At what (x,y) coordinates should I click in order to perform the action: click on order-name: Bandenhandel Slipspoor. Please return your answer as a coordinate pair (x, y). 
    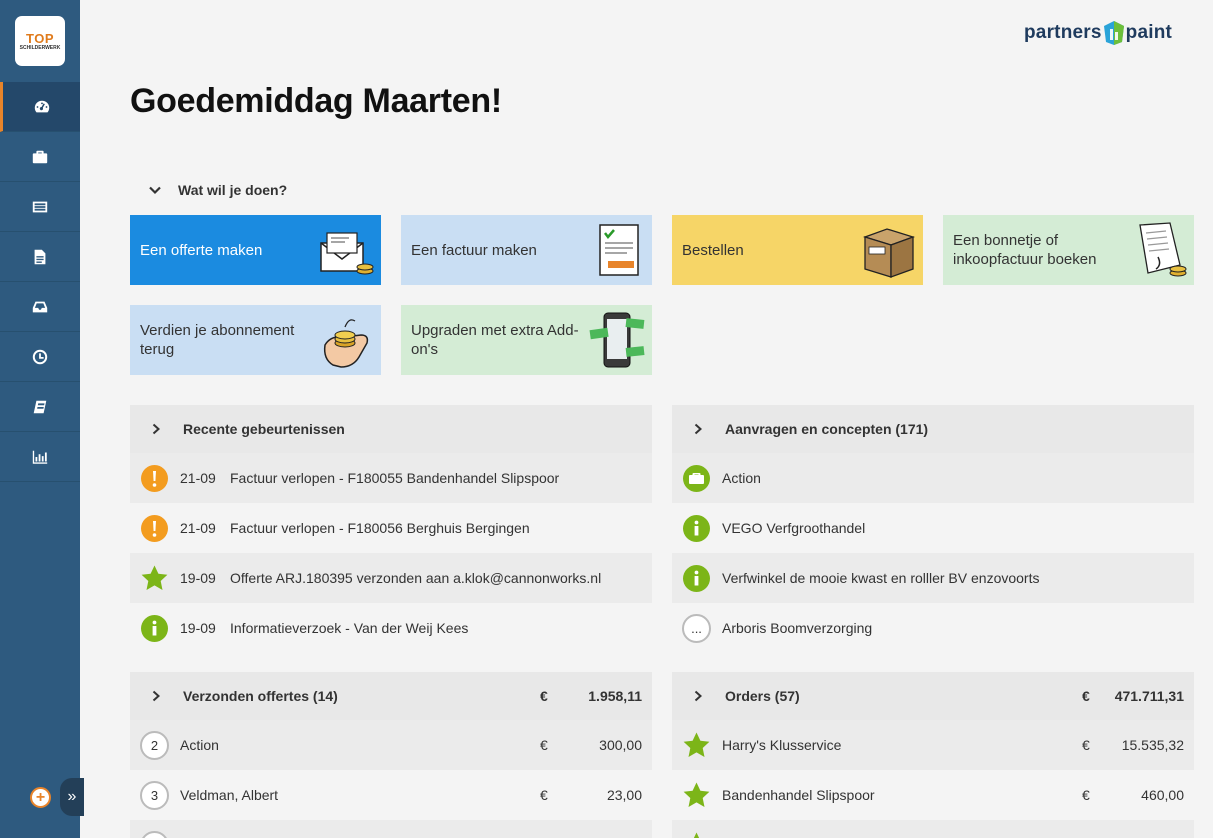
    Looking at the image, I should click on (798, 795).